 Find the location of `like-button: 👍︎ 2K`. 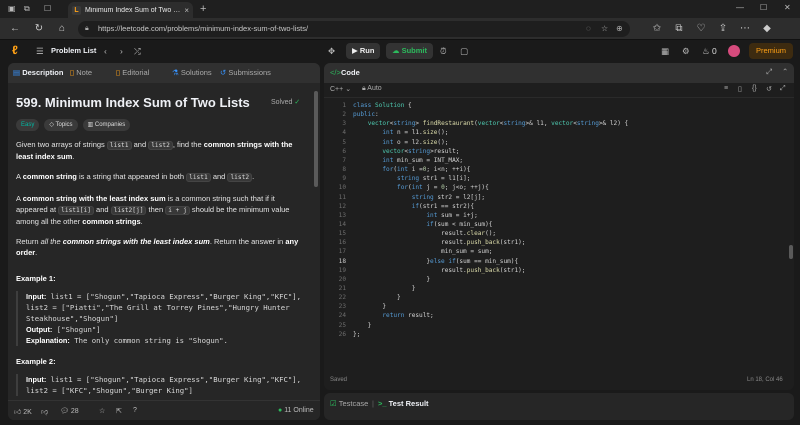

like-button: 👍︎ 2K is located at coordinates (23, 411).